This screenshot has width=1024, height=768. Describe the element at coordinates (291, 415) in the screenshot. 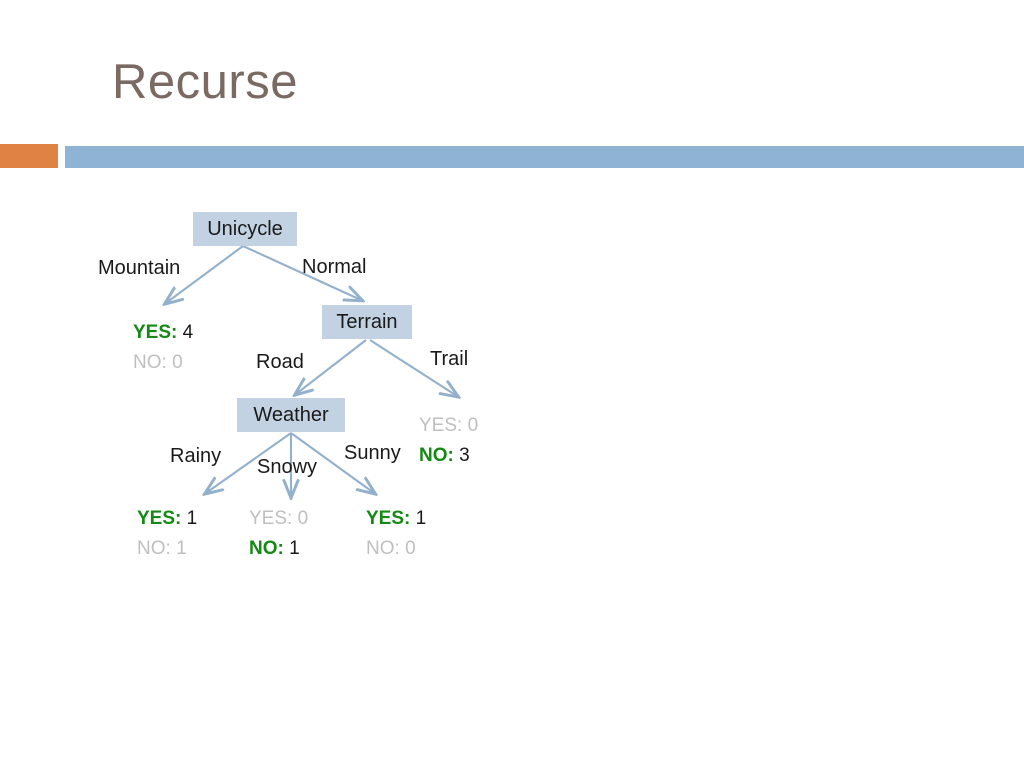

I see `tree-node-weather: Weather` at that location.